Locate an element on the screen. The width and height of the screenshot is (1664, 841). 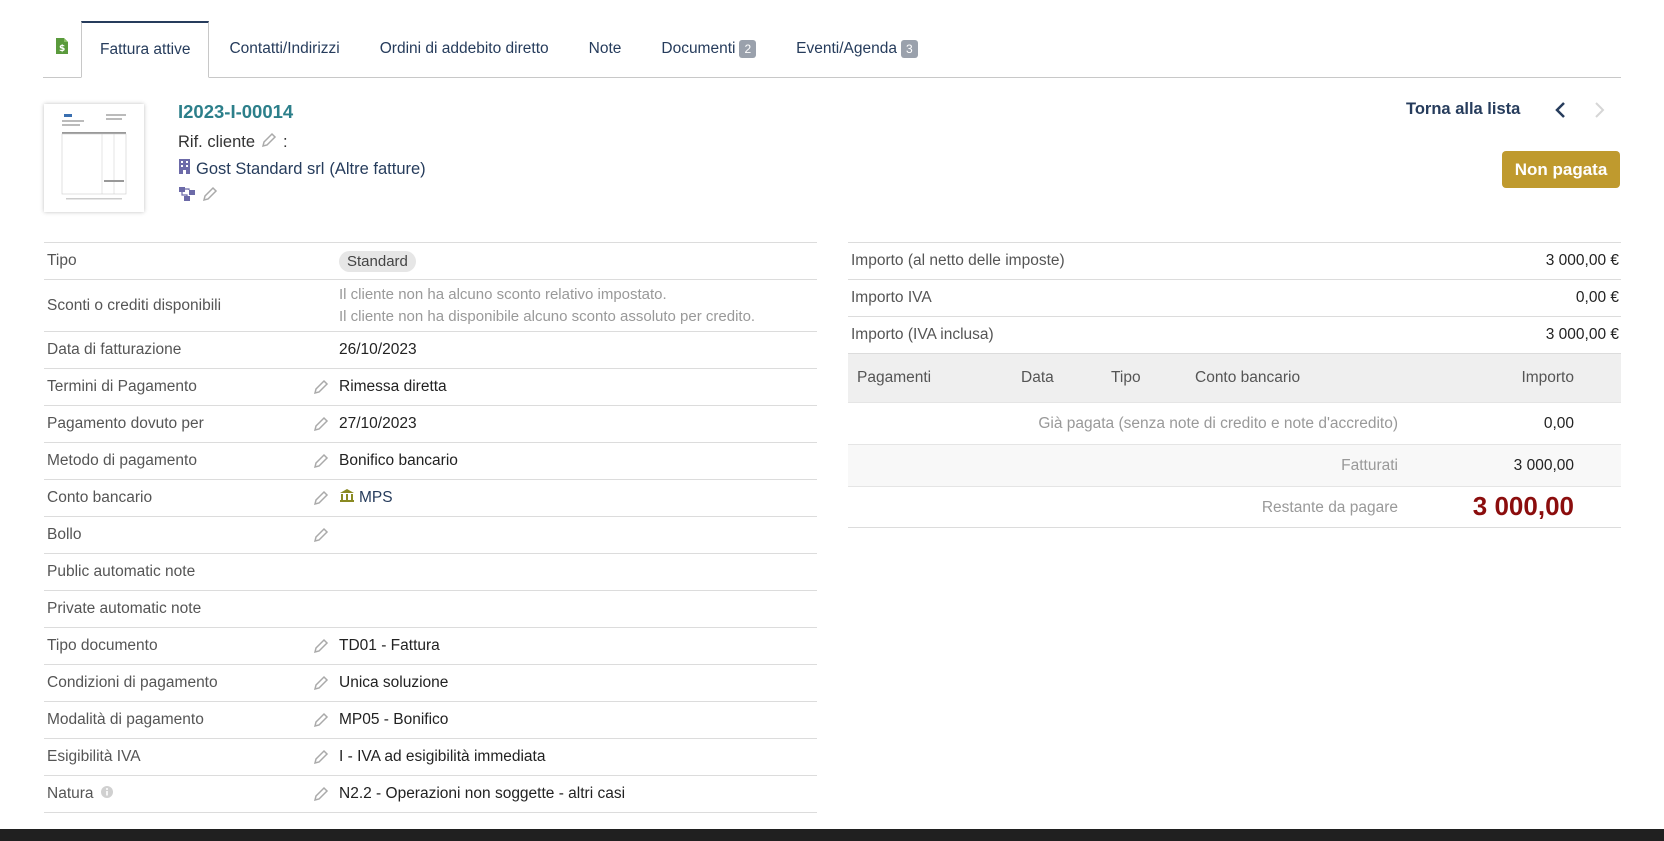
tab-label: Eventi/Agenda is located at coordinates (846, 48).